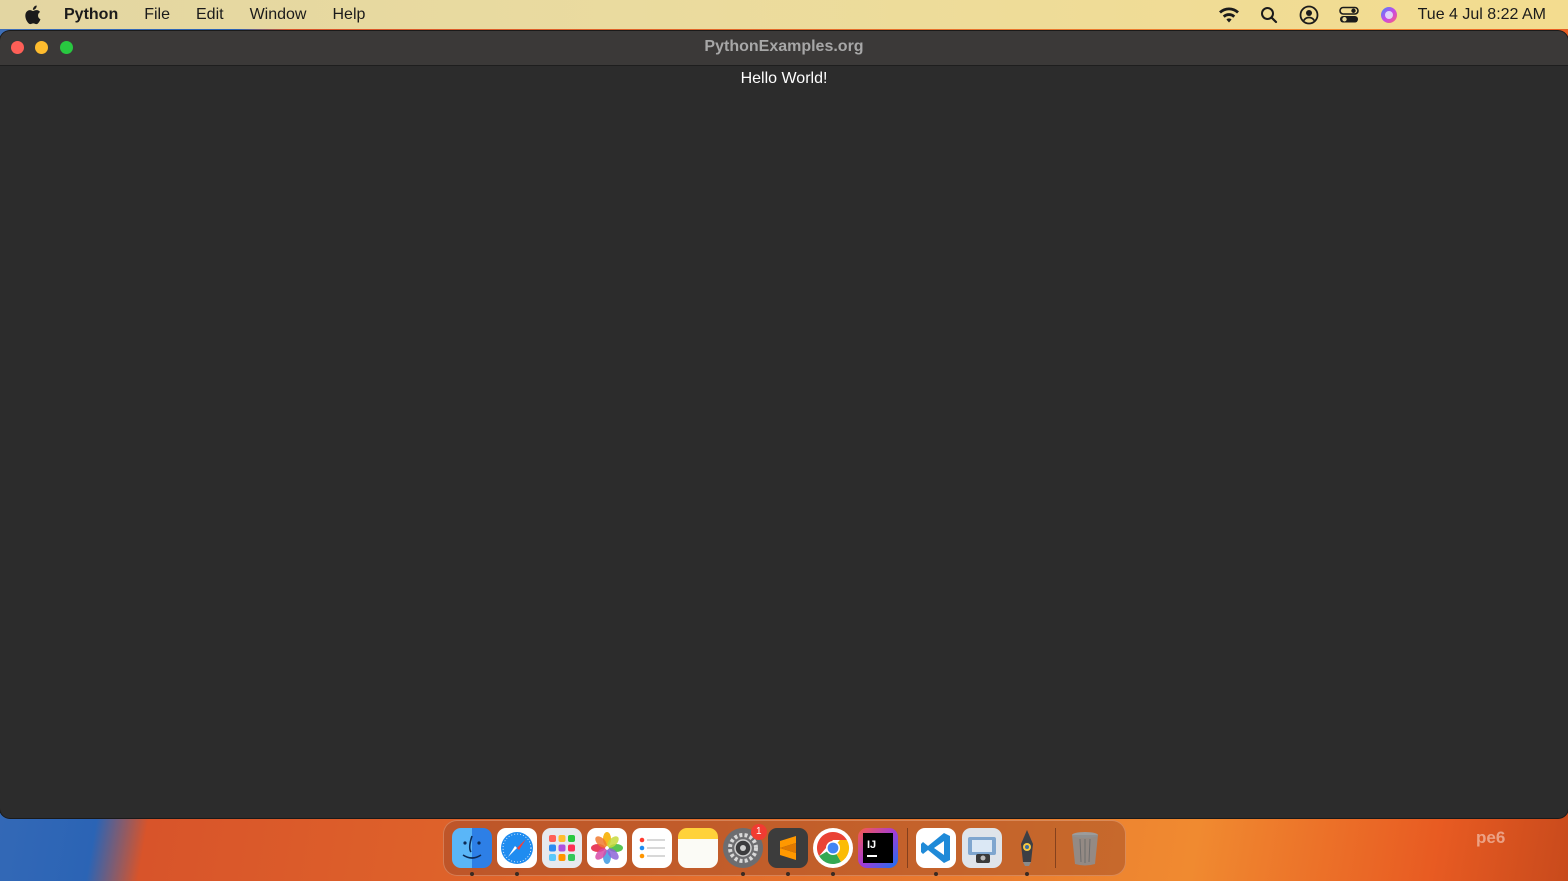 Image resolution: width=1568 pixels, height=881 pixels. Describe the element at coordinates (91, 15) in the screenshot. I see `app-name-menu: Python` at that location.